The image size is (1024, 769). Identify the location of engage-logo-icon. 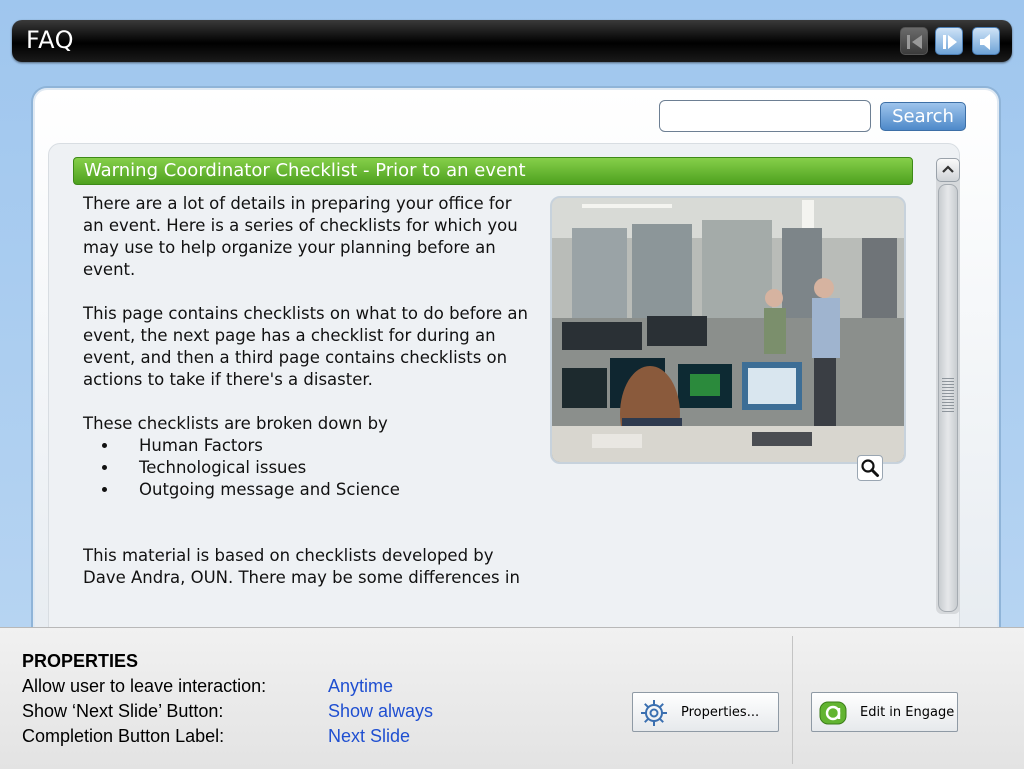
(833, 713).